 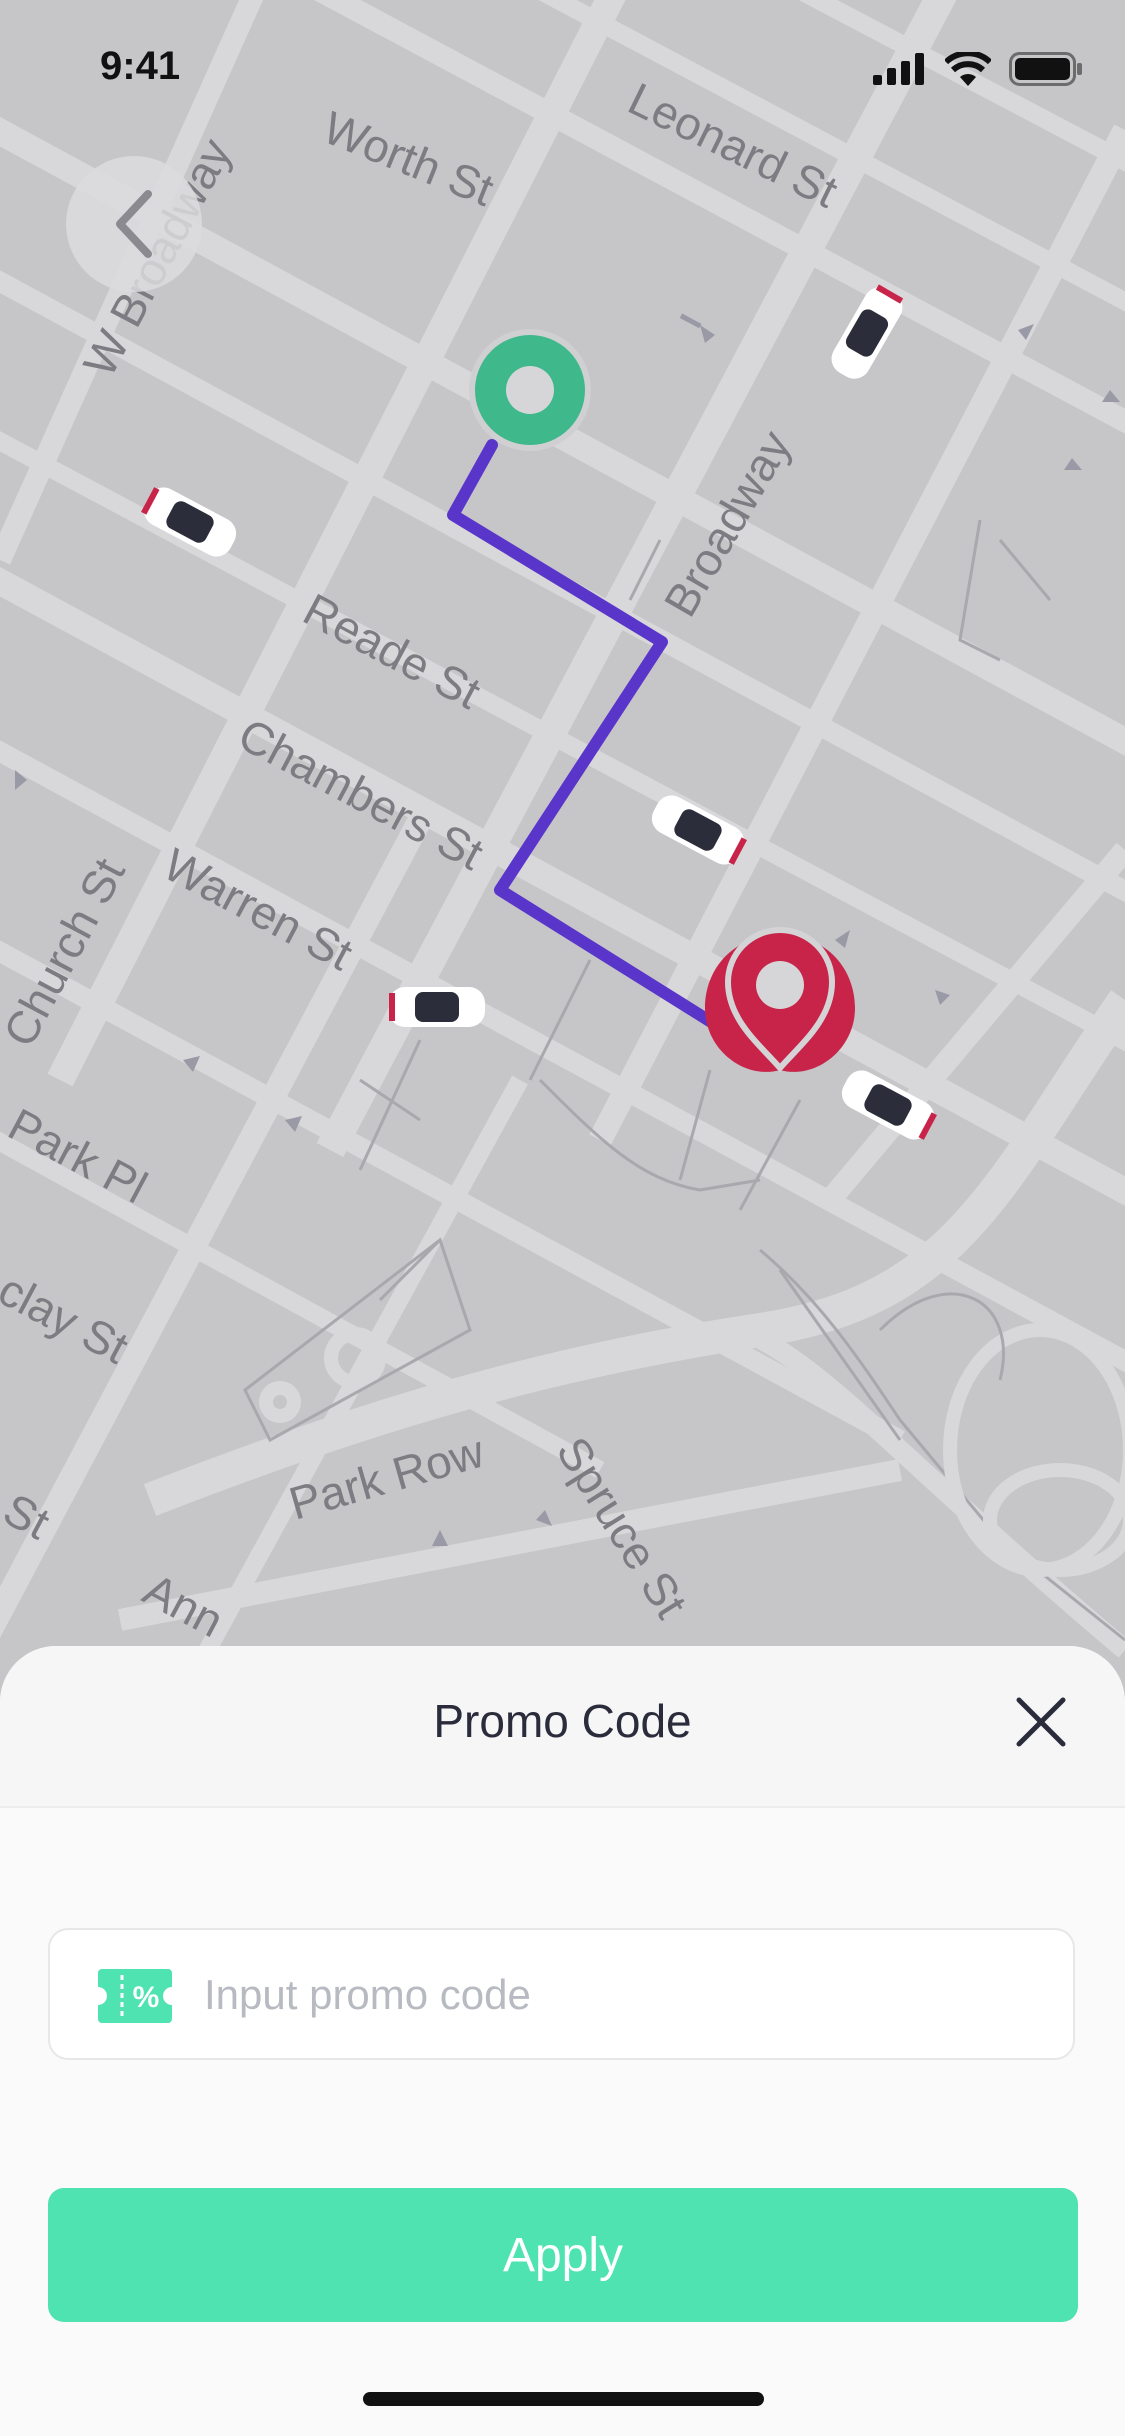 What do you see at coordinates (1045, 69) in the screenshot?
I see `battery-icon` at bounding box center [1045, 69].